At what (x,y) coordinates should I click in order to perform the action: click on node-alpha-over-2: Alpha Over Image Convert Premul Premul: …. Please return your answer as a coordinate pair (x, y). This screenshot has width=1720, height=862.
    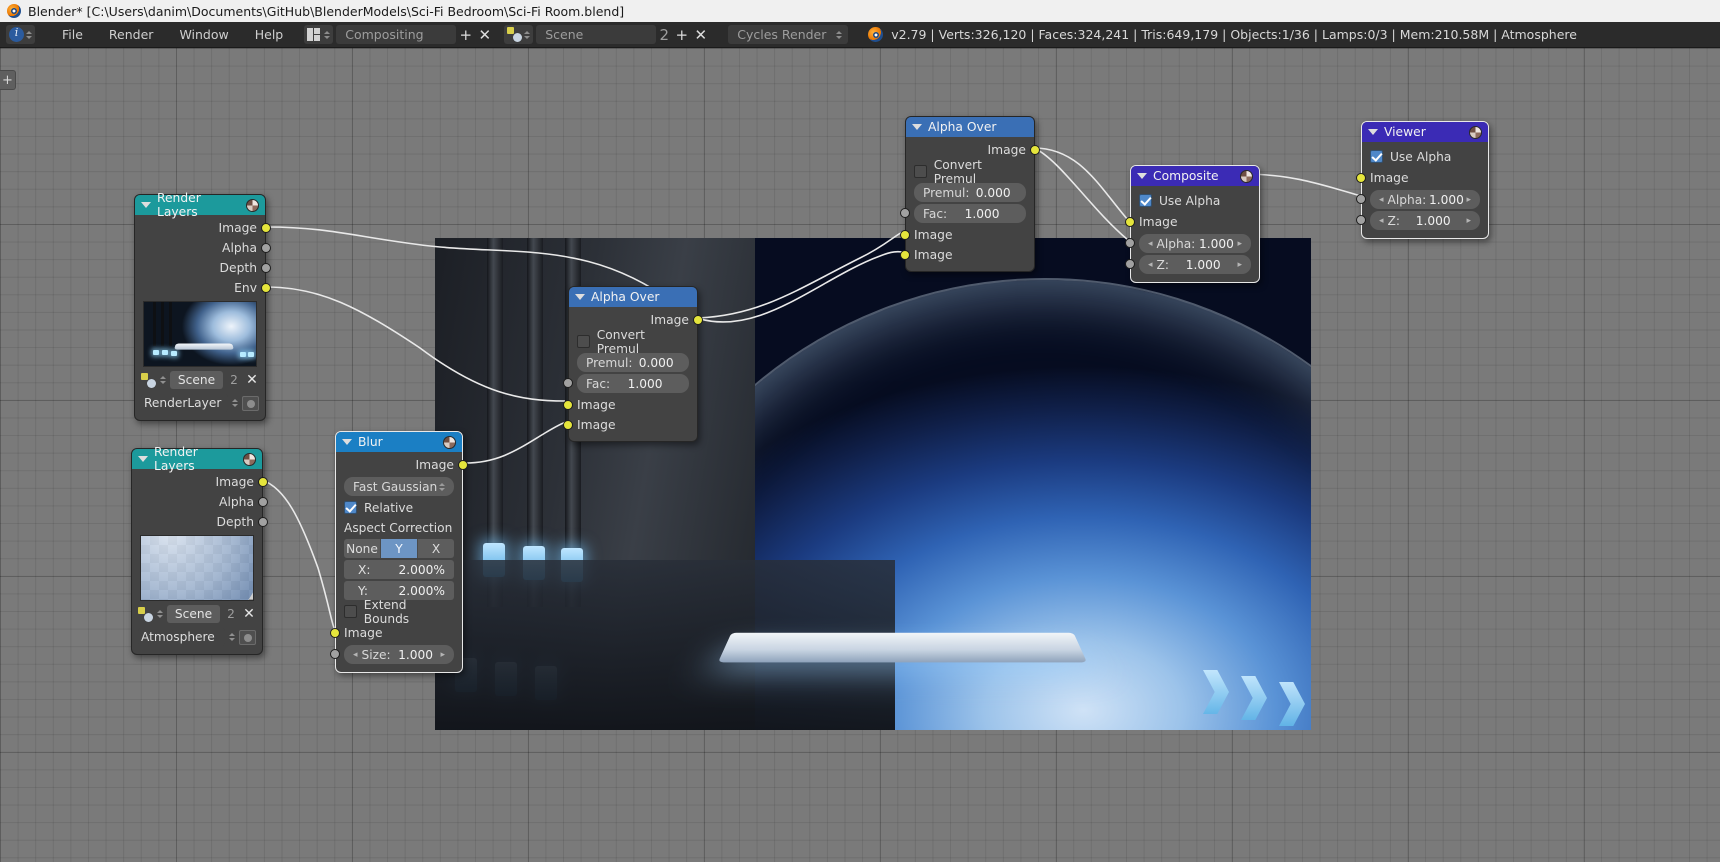
    Looking at the image, I should click on (633, 364).